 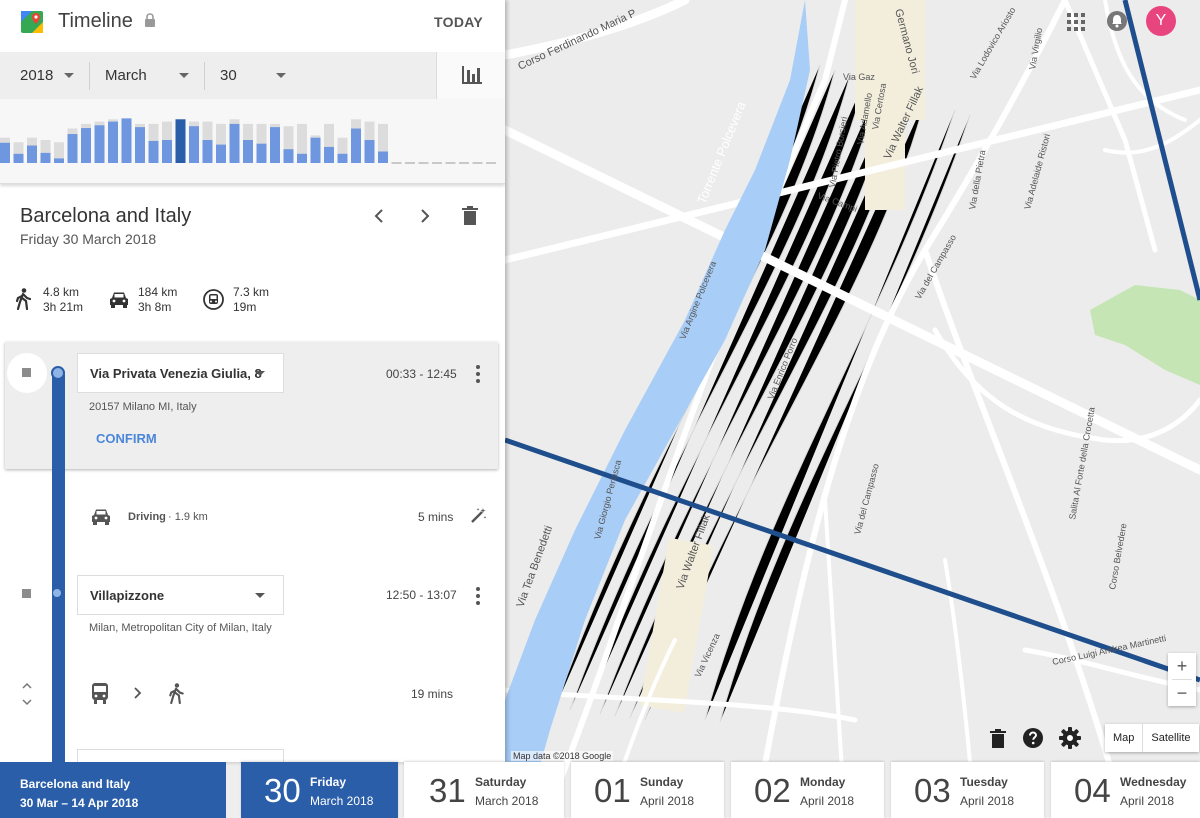 I want to click on activity-histogram, so click(x=252, y=141).